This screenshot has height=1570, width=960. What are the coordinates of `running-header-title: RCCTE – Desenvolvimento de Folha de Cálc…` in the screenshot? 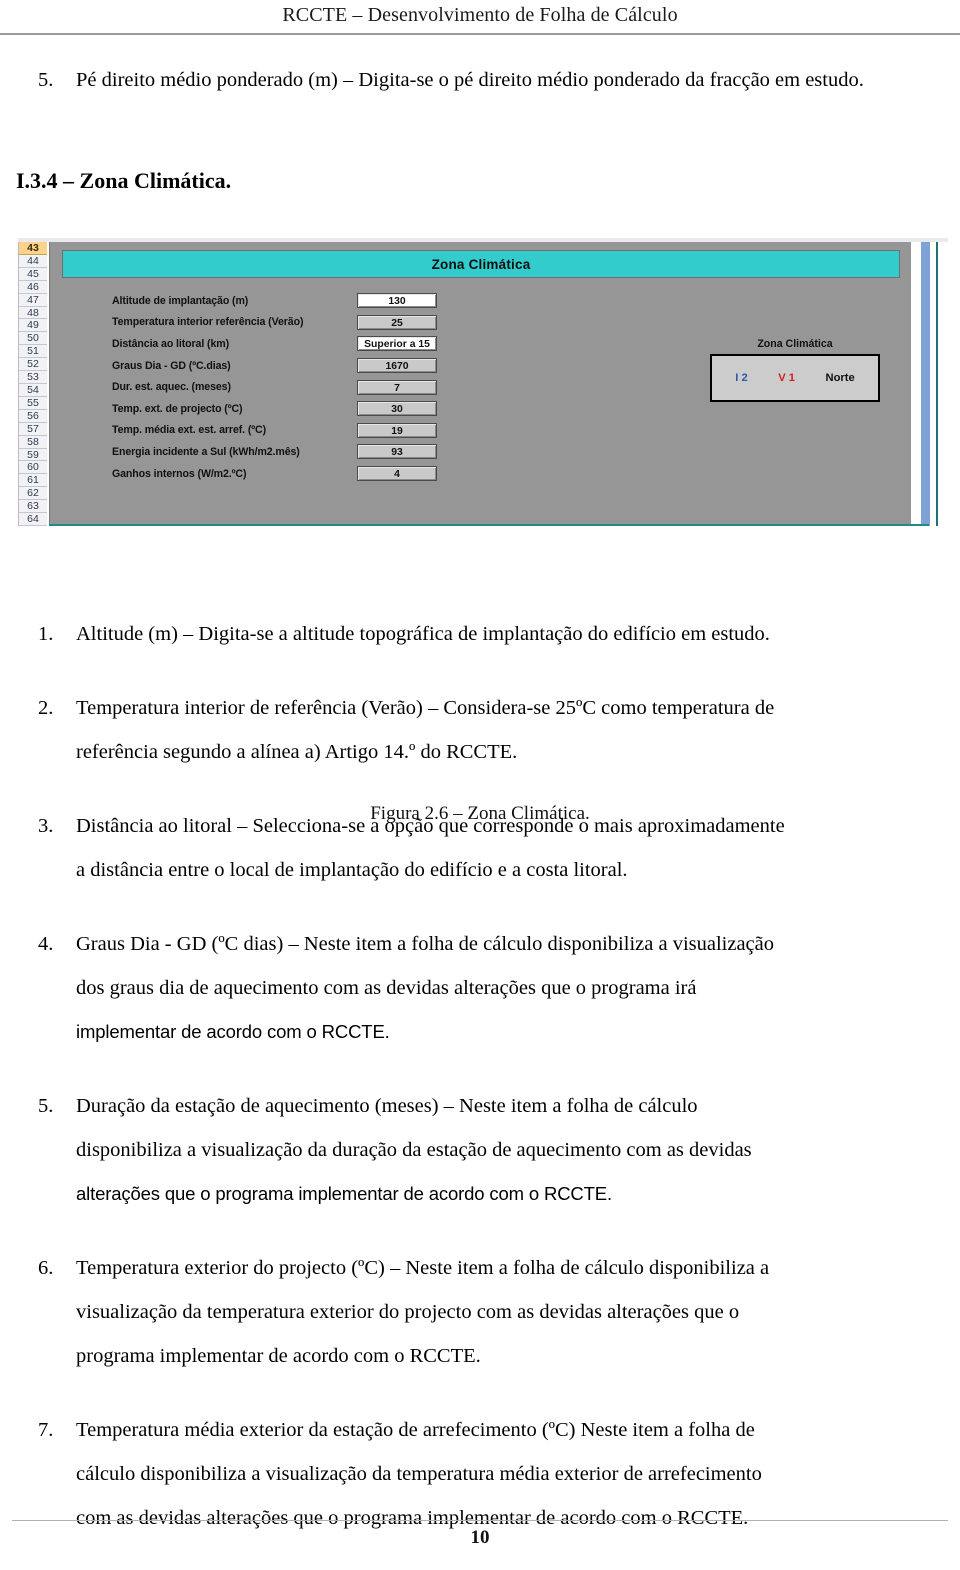 It's located at (480, 15).